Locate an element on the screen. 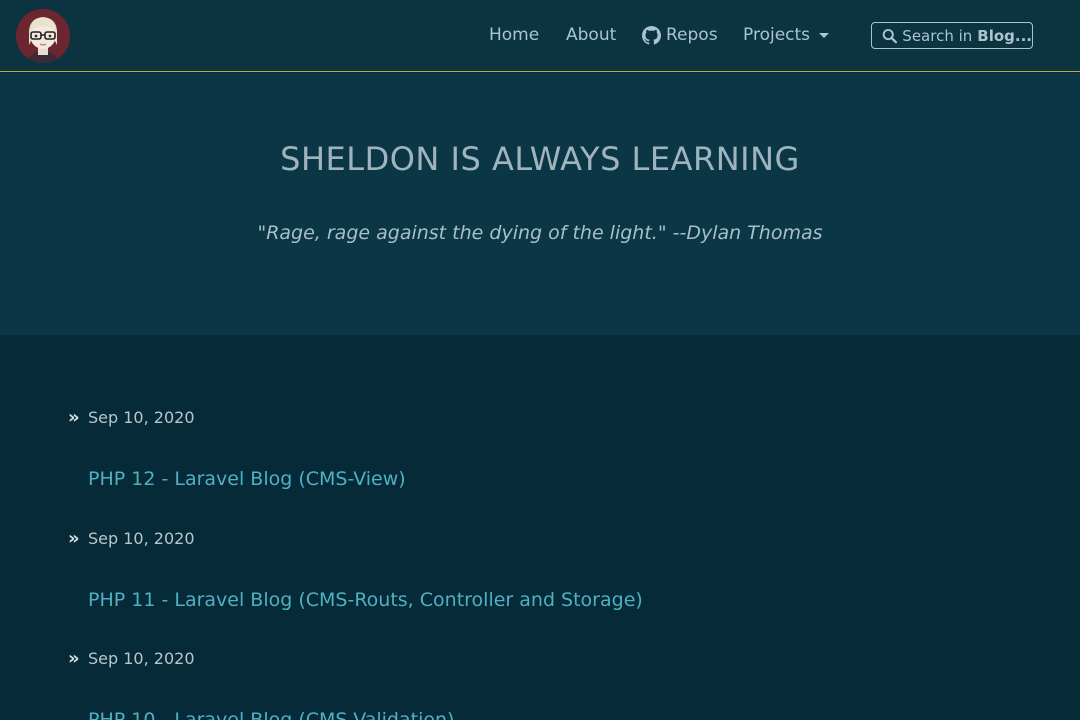 This screenshot has height=720, width=1080. search-icon is located at coordinates (890, 35).